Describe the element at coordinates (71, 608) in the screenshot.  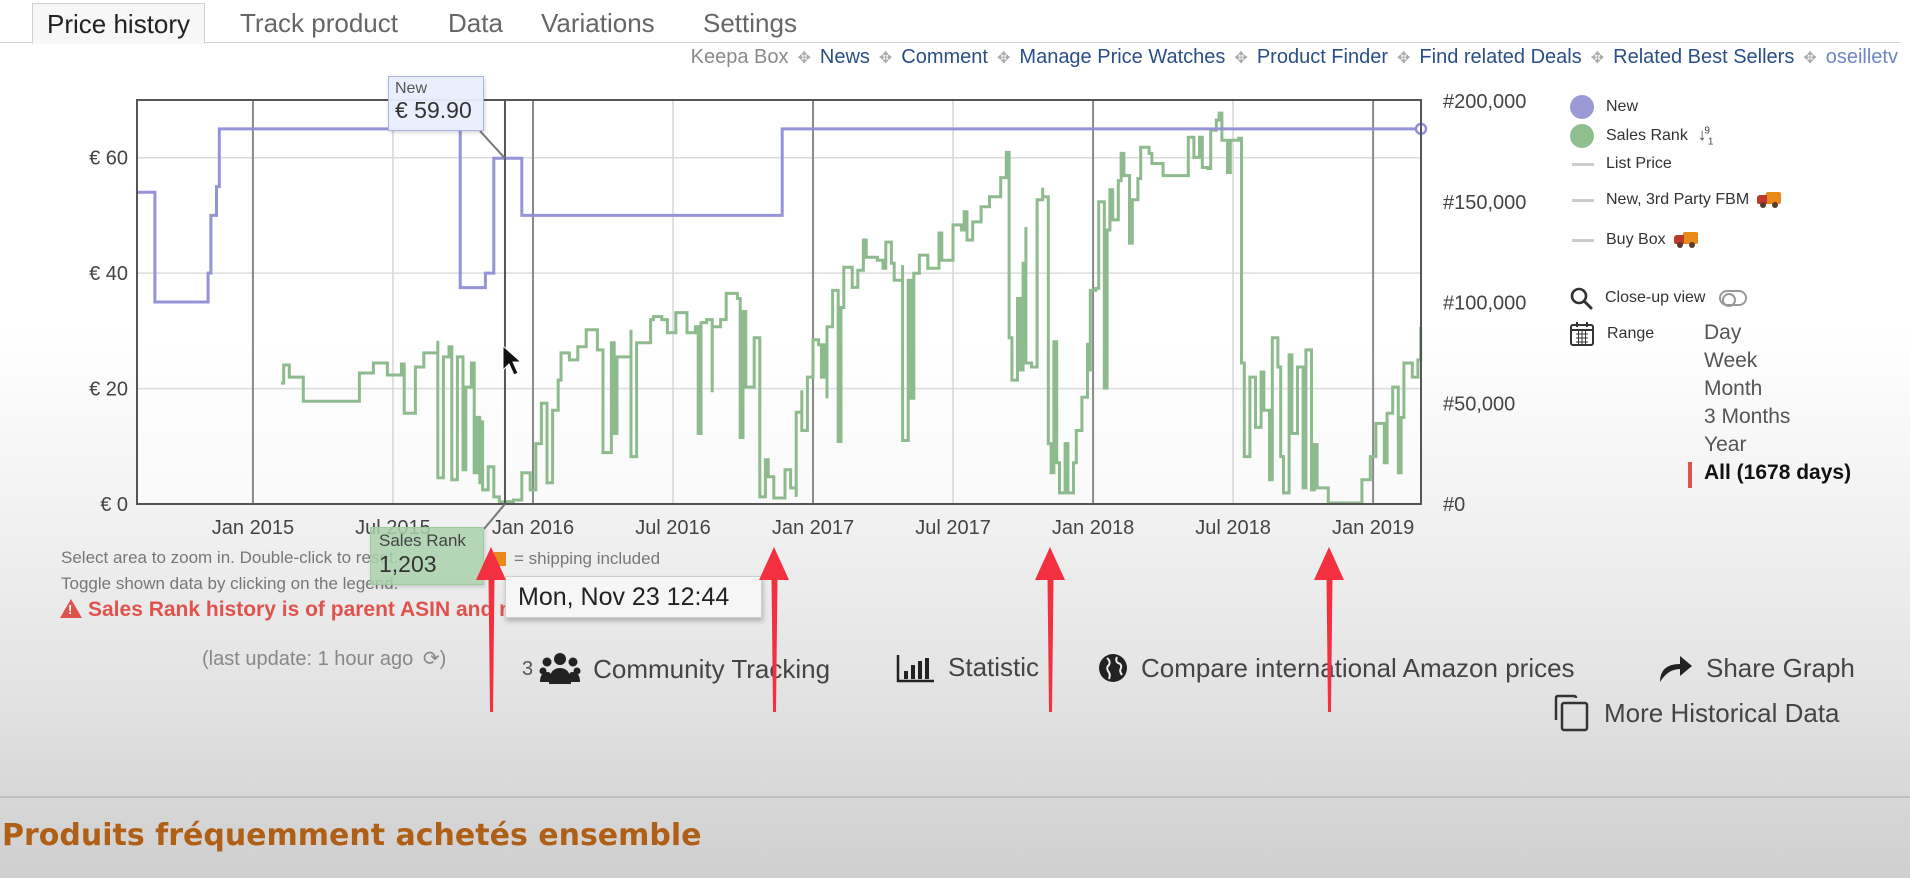
I see `warning-icon` at that location.